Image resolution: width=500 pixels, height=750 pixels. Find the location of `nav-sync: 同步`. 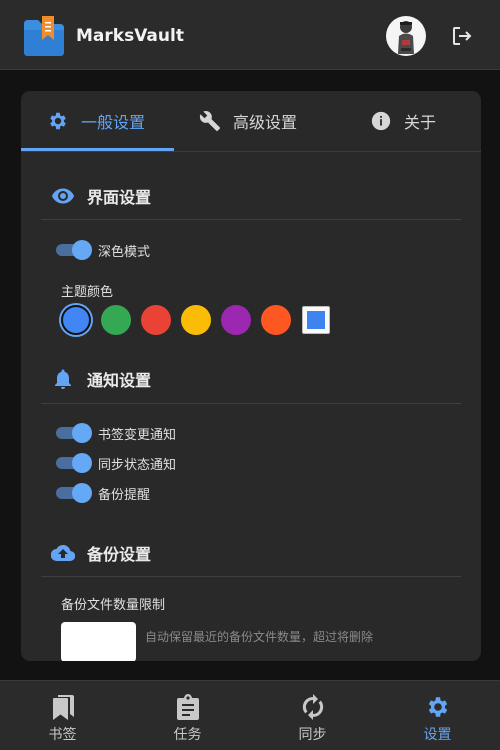

nav-sync: 同步 is located at coordinates (312, 715).